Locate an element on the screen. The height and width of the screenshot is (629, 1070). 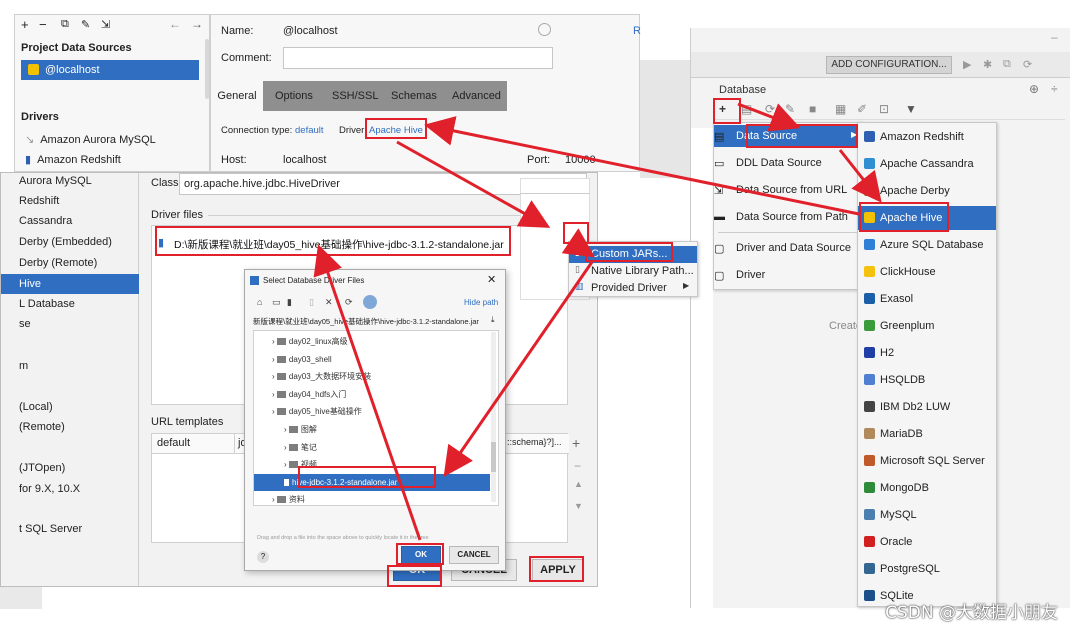
arrow-add-to-jars is located at coordinates (578, 243).